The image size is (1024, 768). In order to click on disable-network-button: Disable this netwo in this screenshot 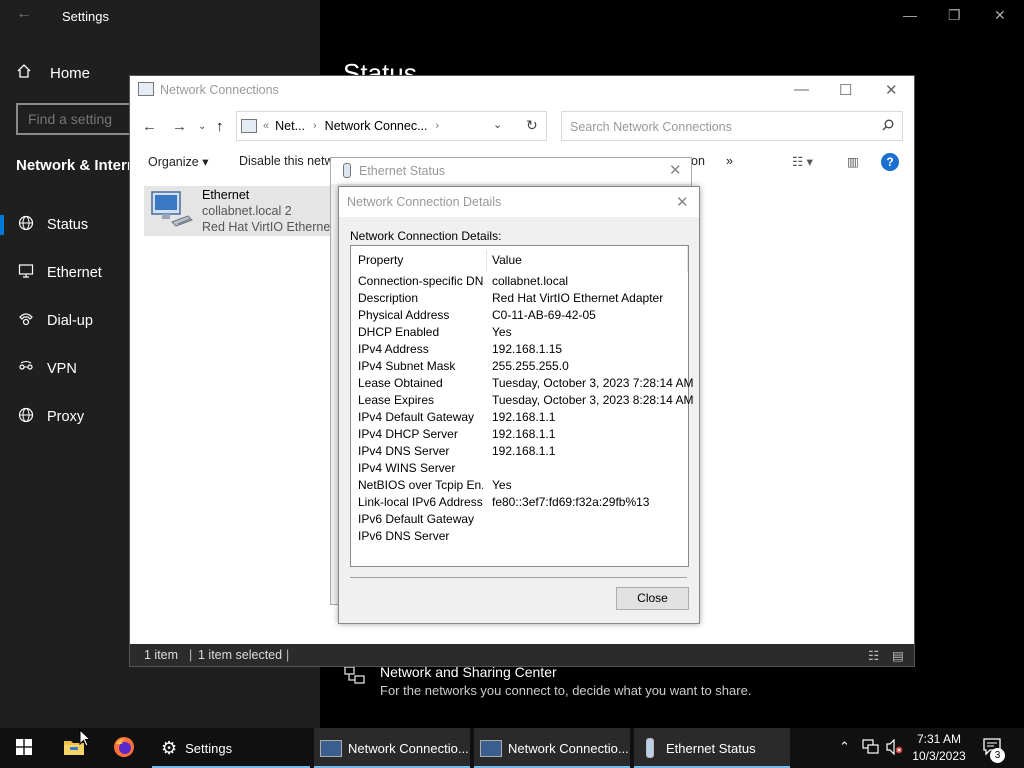, I will do `click(286, 161)`.